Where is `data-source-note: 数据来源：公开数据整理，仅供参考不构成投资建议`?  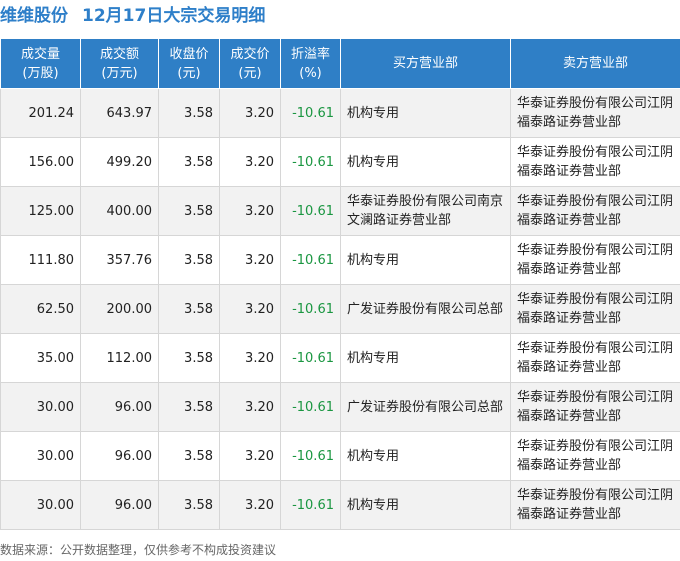
data-source-note: 数据来源：公开数据整理，仅供参考不构成投资建议 is located at coordinates (138, 550).